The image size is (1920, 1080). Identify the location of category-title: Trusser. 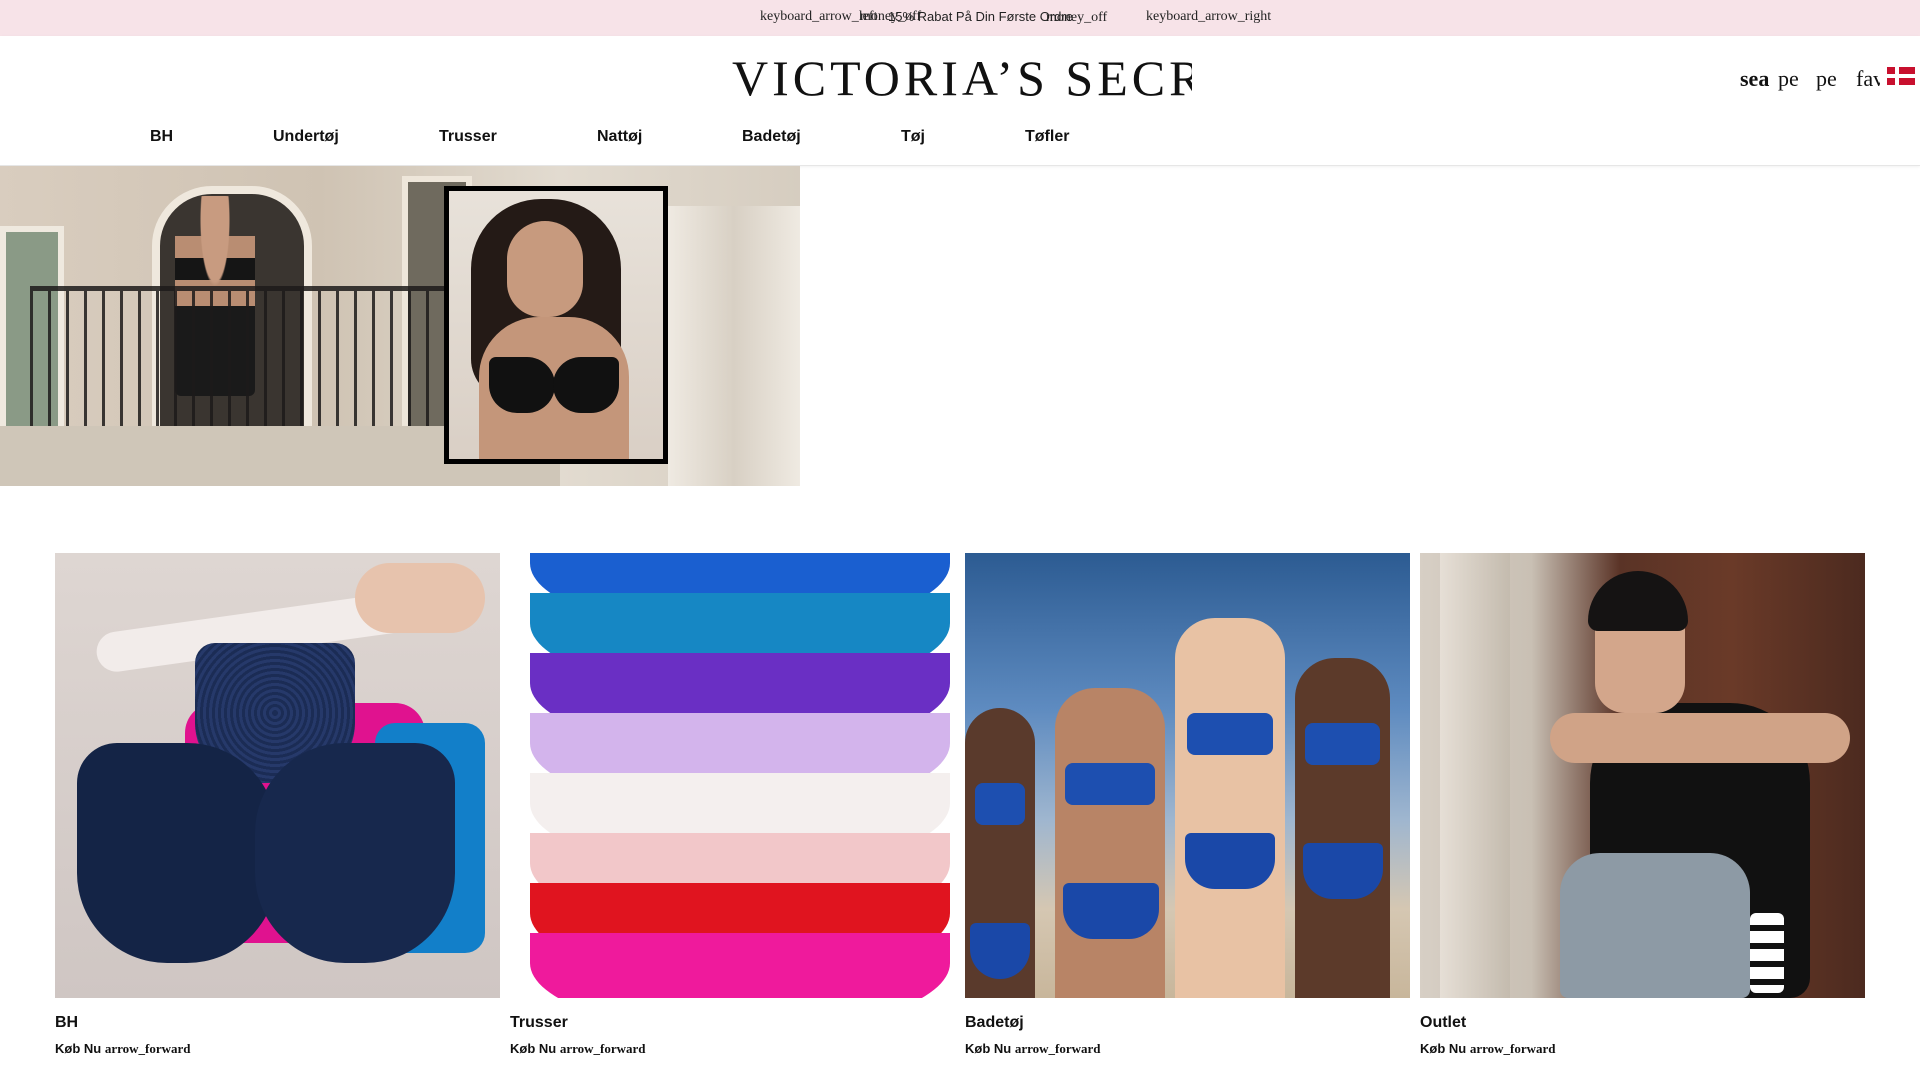
(539, 1023).